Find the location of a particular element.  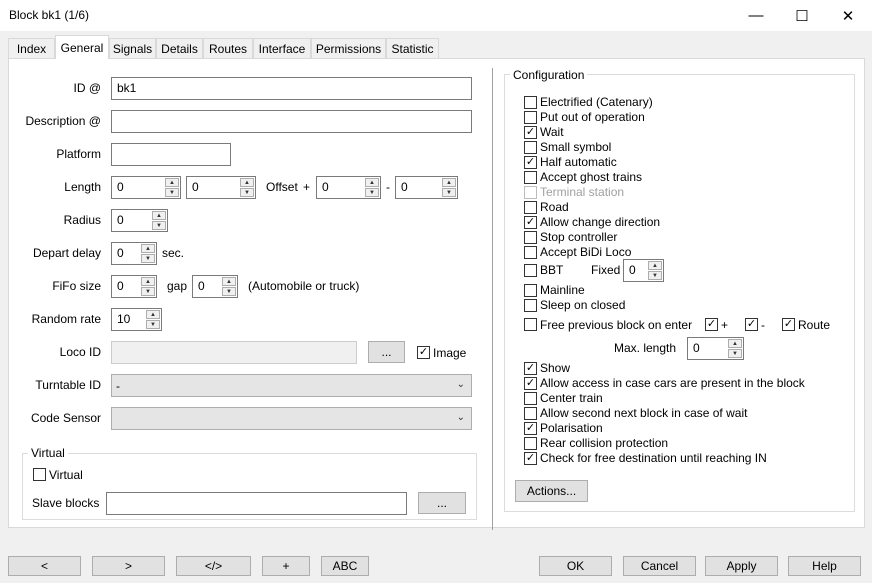

allow-change-direction-checkbox: ✓ is located at coordinates (530, 222).